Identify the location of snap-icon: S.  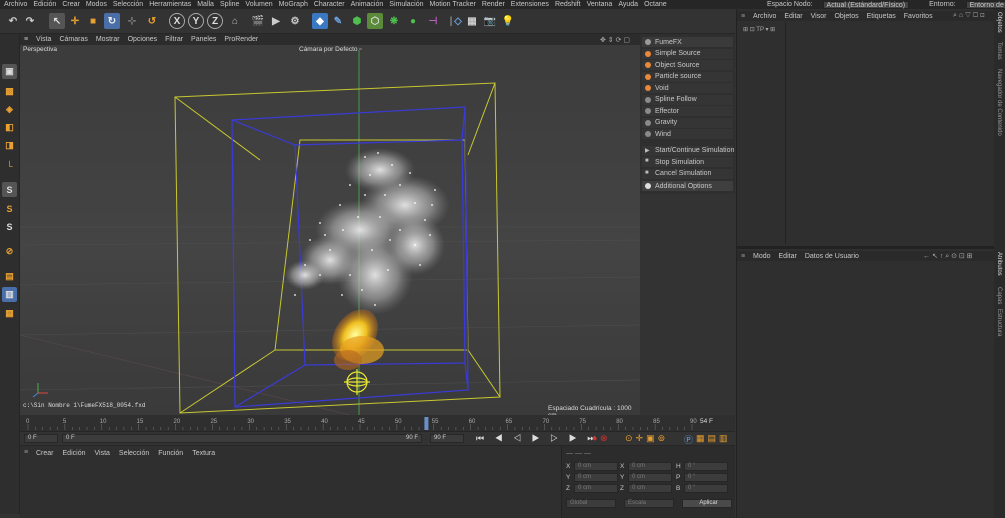
(9, 189).